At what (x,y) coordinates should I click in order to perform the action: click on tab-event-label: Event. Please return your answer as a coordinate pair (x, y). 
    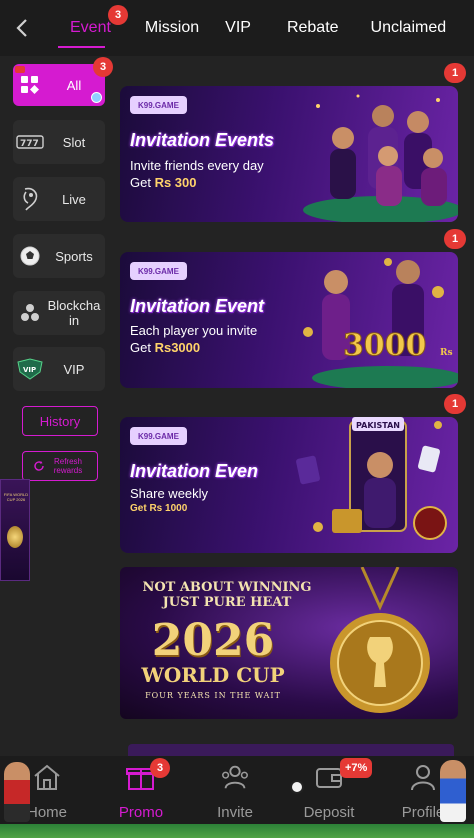
    Looking at the image, I should click on (90, 27).